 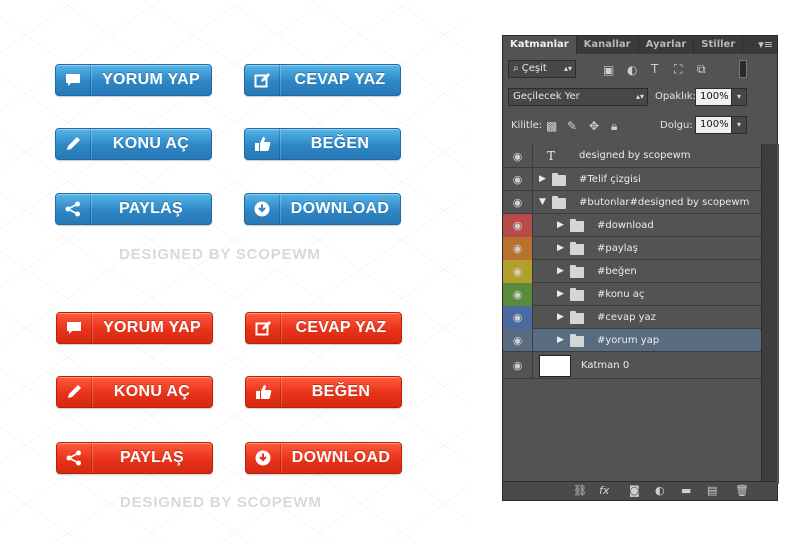 I want to click on lock-paint-icon: ✎, so click(x=572, y=126).